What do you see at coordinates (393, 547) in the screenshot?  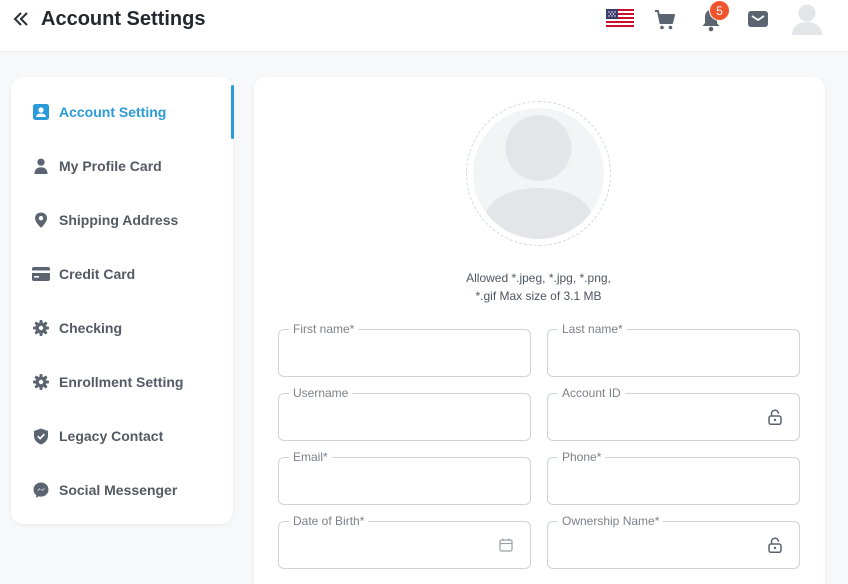 I see `date-of-birth-input` at bounding box center [393, 547].